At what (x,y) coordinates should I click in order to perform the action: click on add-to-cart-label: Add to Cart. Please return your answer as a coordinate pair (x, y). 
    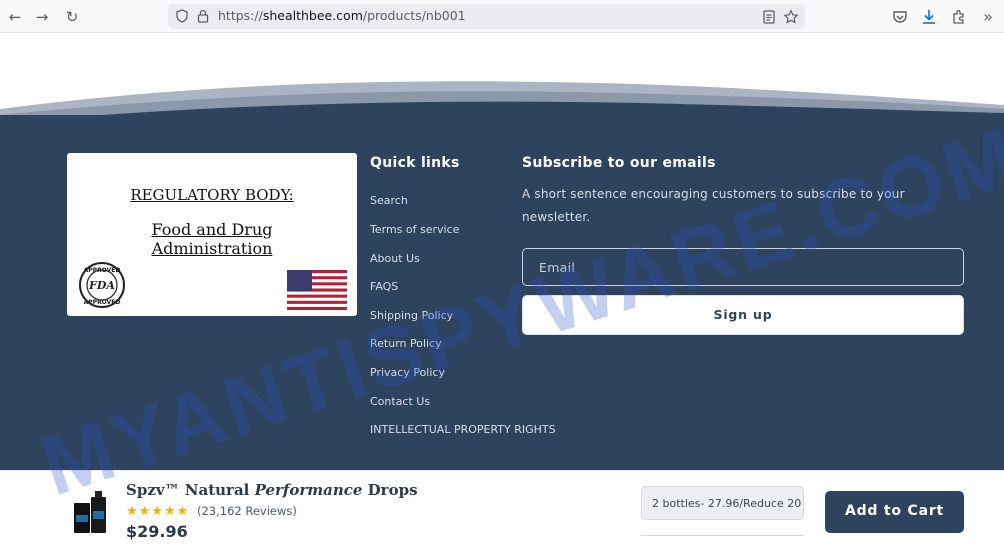
    Looking at the image, I should click on (894, 511).